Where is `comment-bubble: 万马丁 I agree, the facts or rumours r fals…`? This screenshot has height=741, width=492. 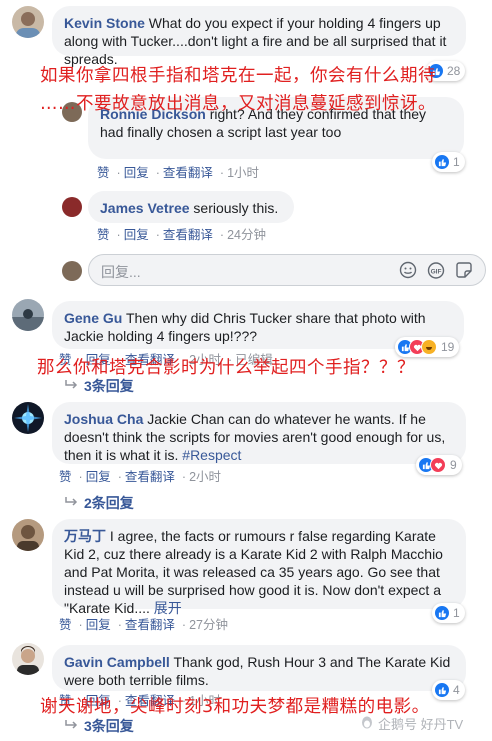 comment-bubble: 万马丁 I agree, the facts or rumours r fals… is located at coordinates (259, 567).